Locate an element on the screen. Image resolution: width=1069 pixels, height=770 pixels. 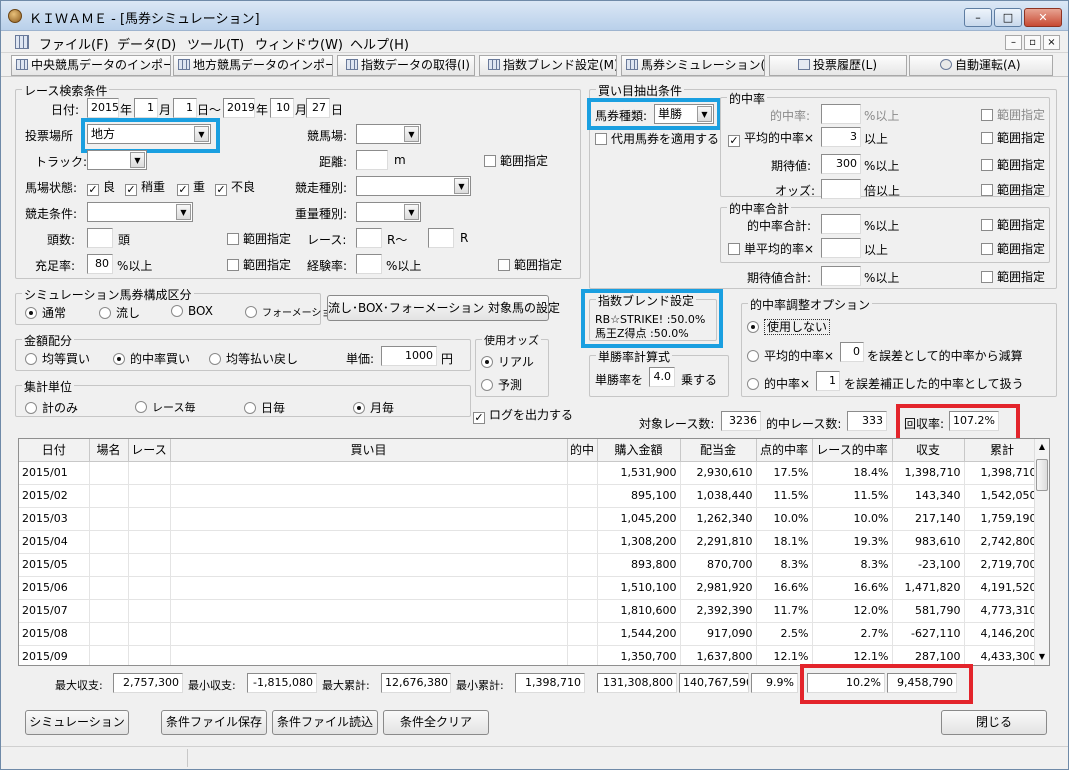
import-central-button: 中央競馬データのインポート(J) is located at coordinates (91, 65).